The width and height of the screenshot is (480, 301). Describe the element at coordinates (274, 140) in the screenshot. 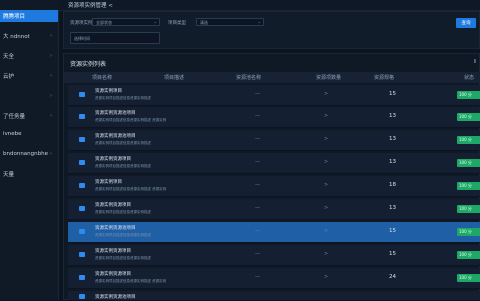

I see `table-row: 资源实例资源池项目 资源实例项目描述信息资源实例描述 — > 13 100 分` at that location.